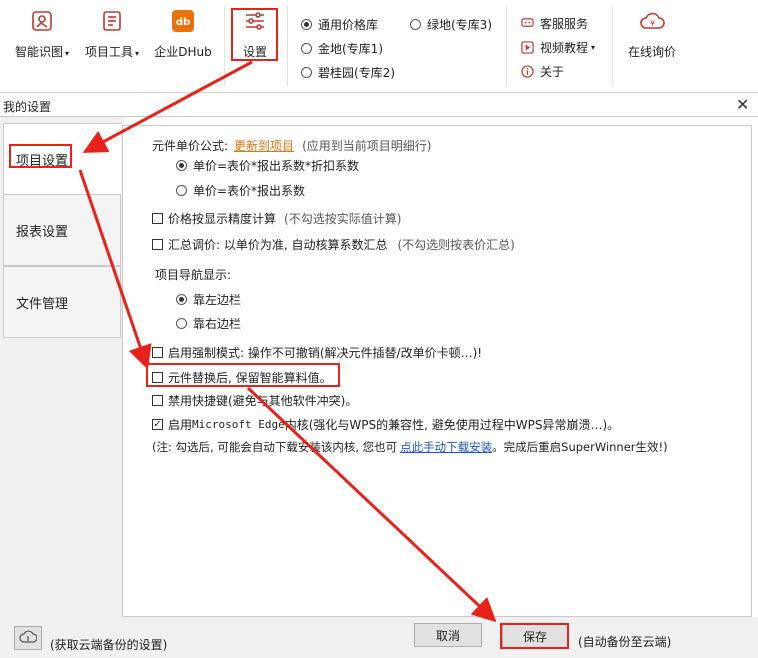 Image resolution: width=758 pixels, height=658 pixels. Describe the element at coordinates (325, 353) in the screenshot. I see `force-mode-label: 启用强制模式: 操作不可撤销(解决元件插替/改单价卡顿…)!` at that location.